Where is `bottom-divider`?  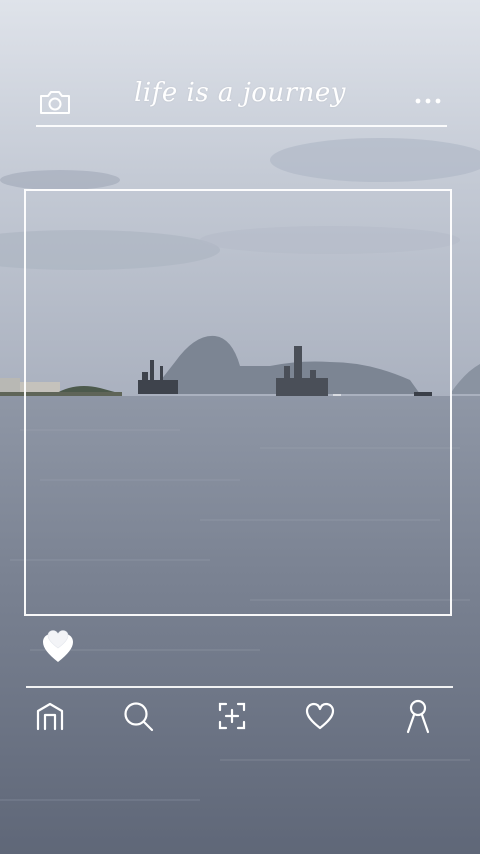 bottom-divider is located at coordinates (239, 687).